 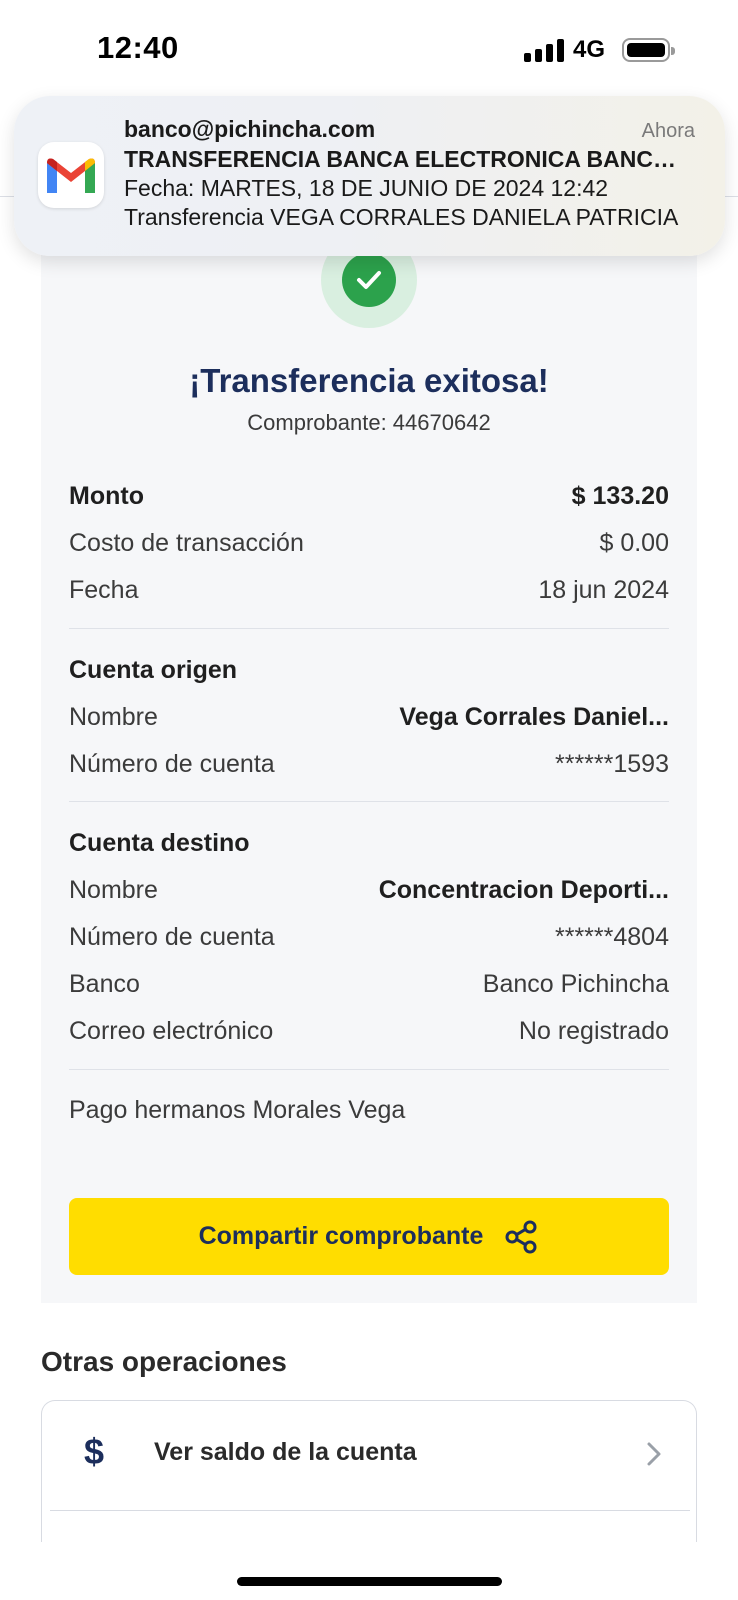 What do you see at coordinates (544, 50) in the screenshot?
I see `signal-icon` at bounding box center [544, 50].